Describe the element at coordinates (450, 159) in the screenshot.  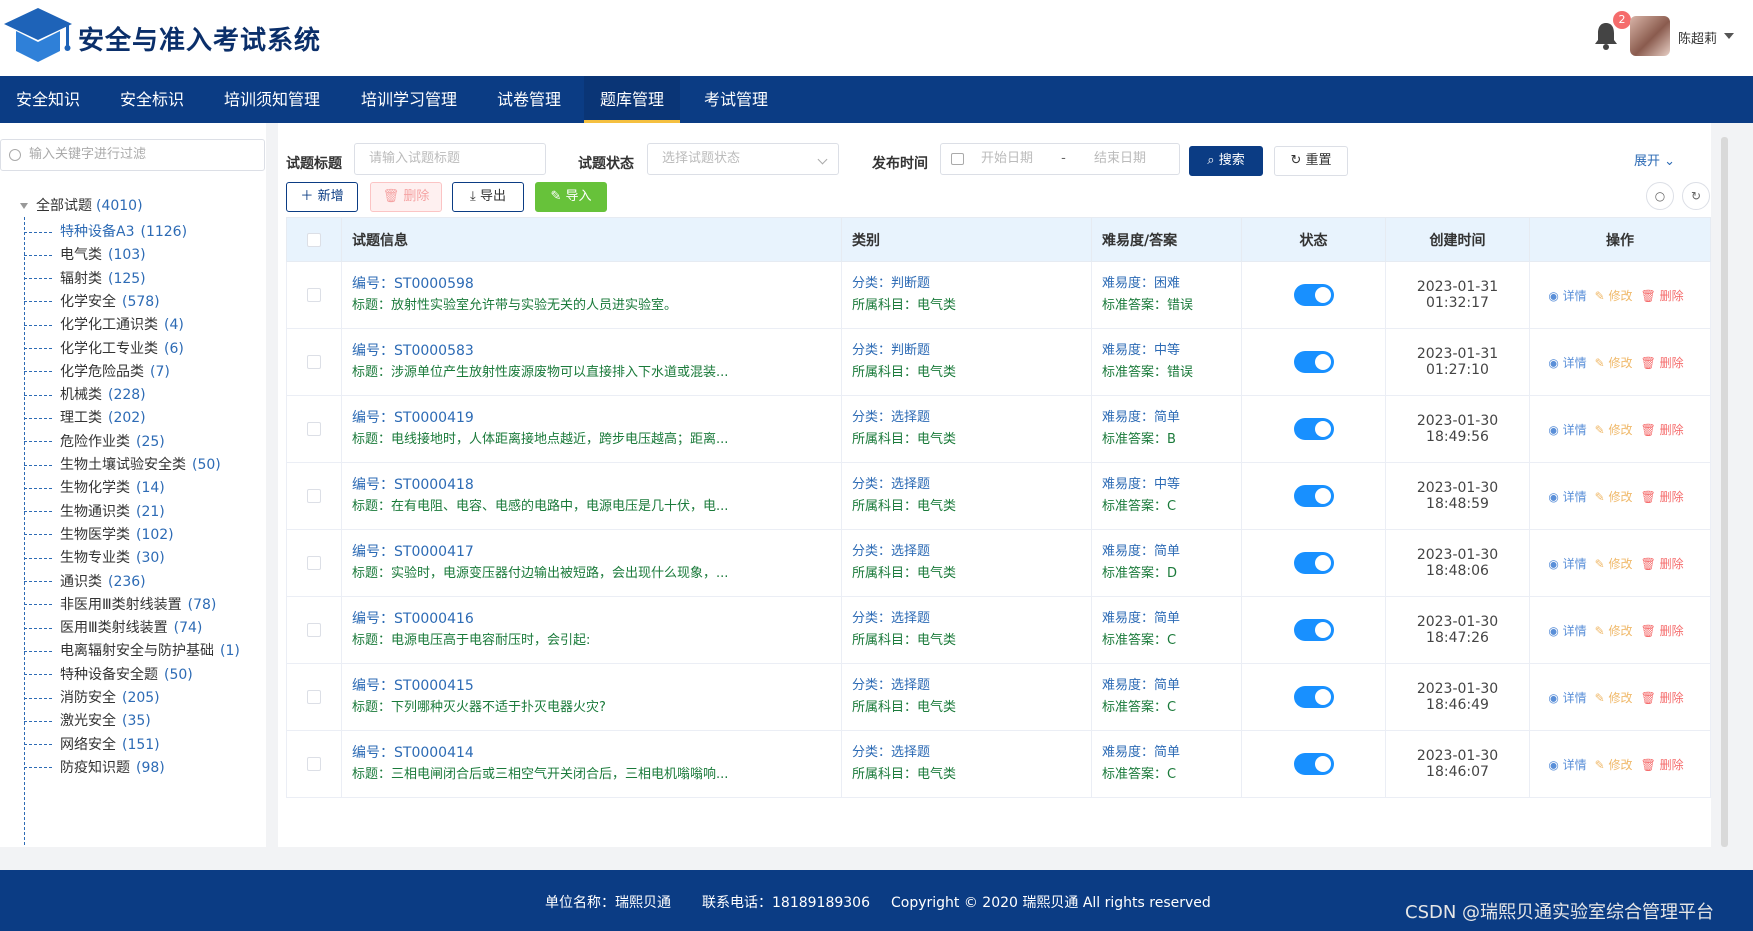
I see `title-filter-input: 请输入试题标题` at that location.